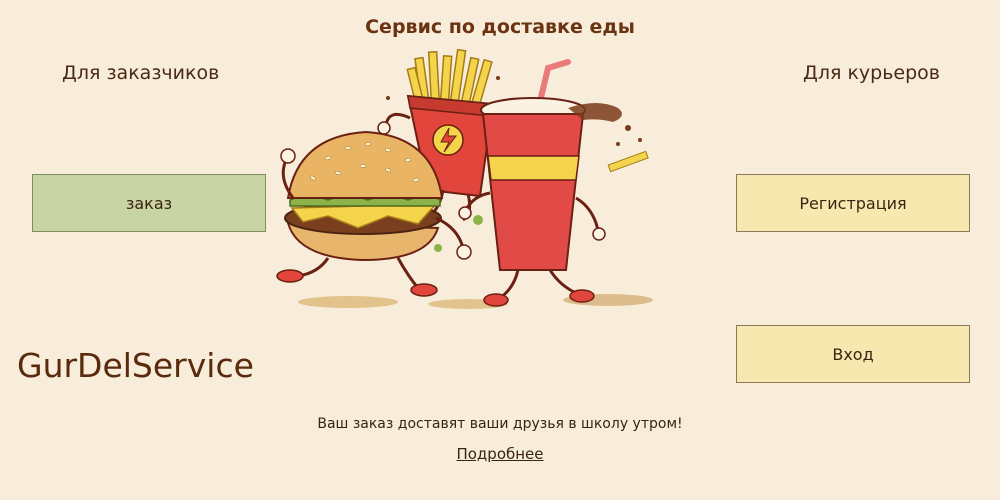 This screenshot has width=1000, height=500. What do you see at coordinates (135, 365) in the screenshot?
I see `brand-name: GurDelService` at bounding box center [135, 365].